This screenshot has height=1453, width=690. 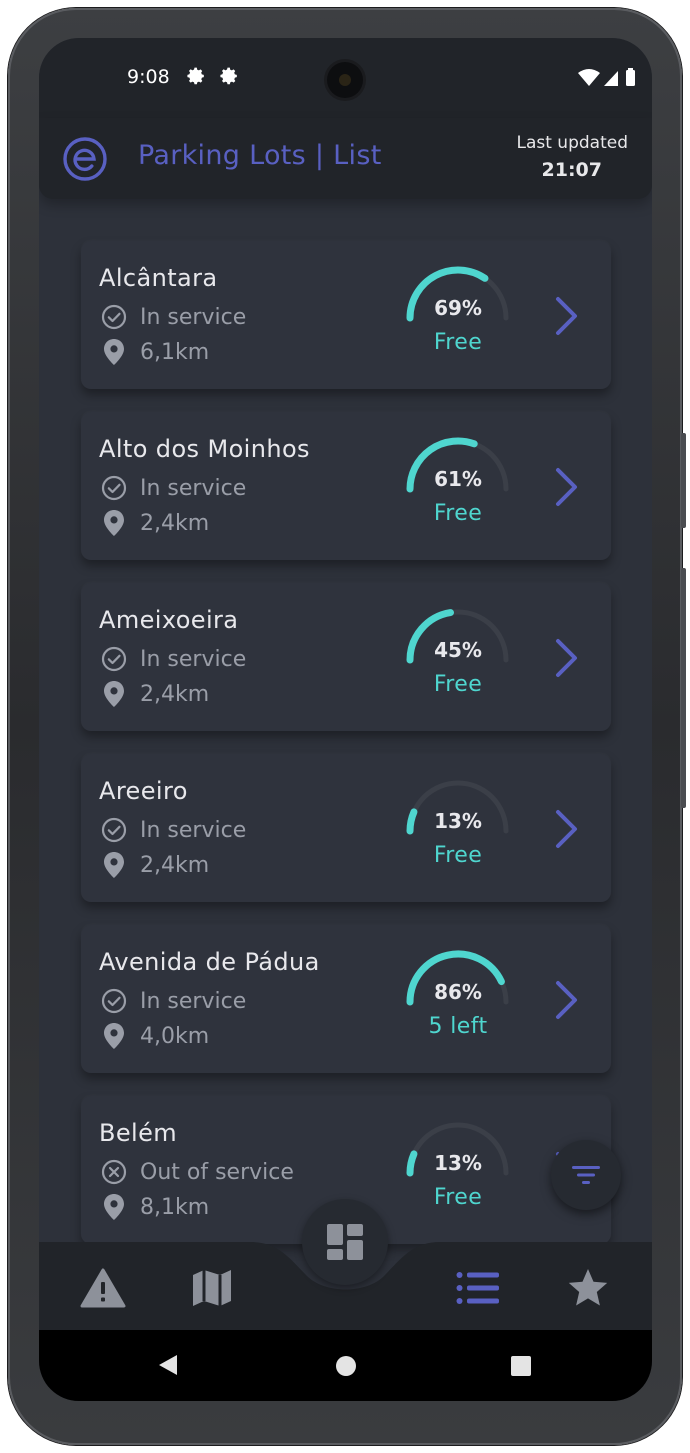 What do you see at coordinates (521, 1366) in the screenshot?
I see `recents-icon` at bounding box center [521, 1366].